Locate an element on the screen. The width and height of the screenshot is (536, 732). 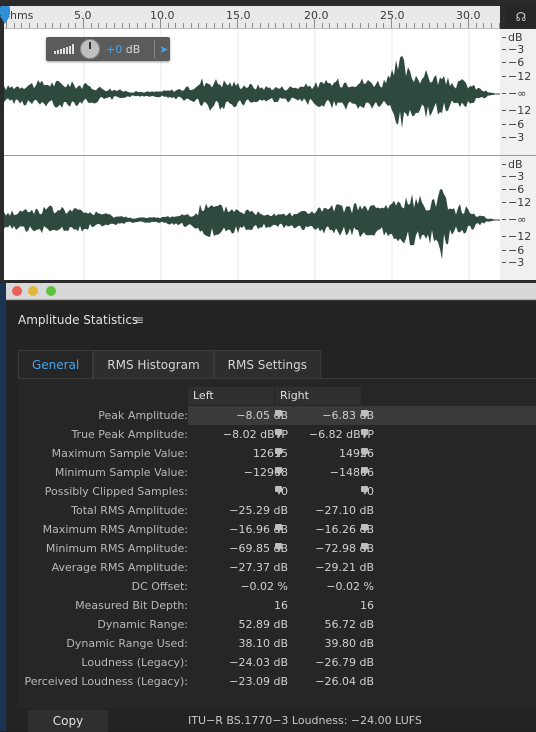
time-ruler: hms 5.0 10.0 15.0 20.0 25.0 30.0 is located at coordinates (252, 17).